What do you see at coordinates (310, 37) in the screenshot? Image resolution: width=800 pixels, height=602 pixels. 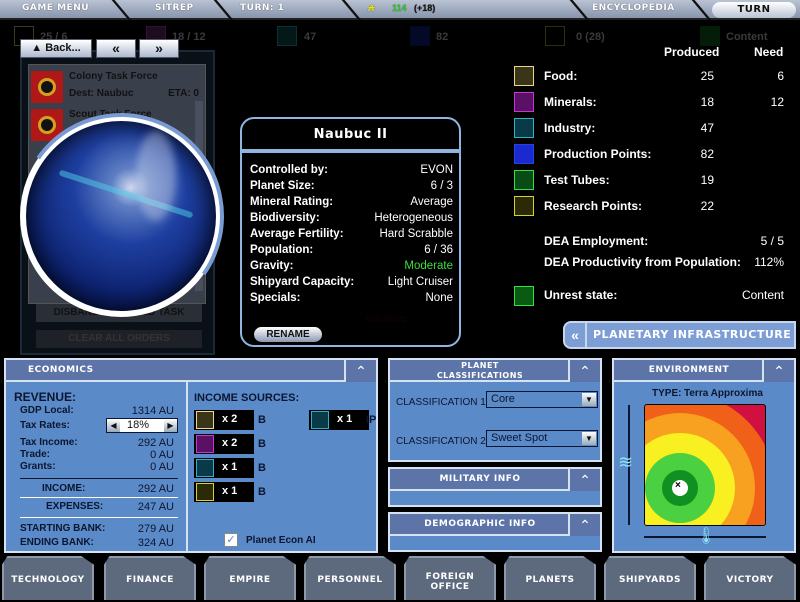 I see `summary-industry: 47` at bounding box center [310, 37].